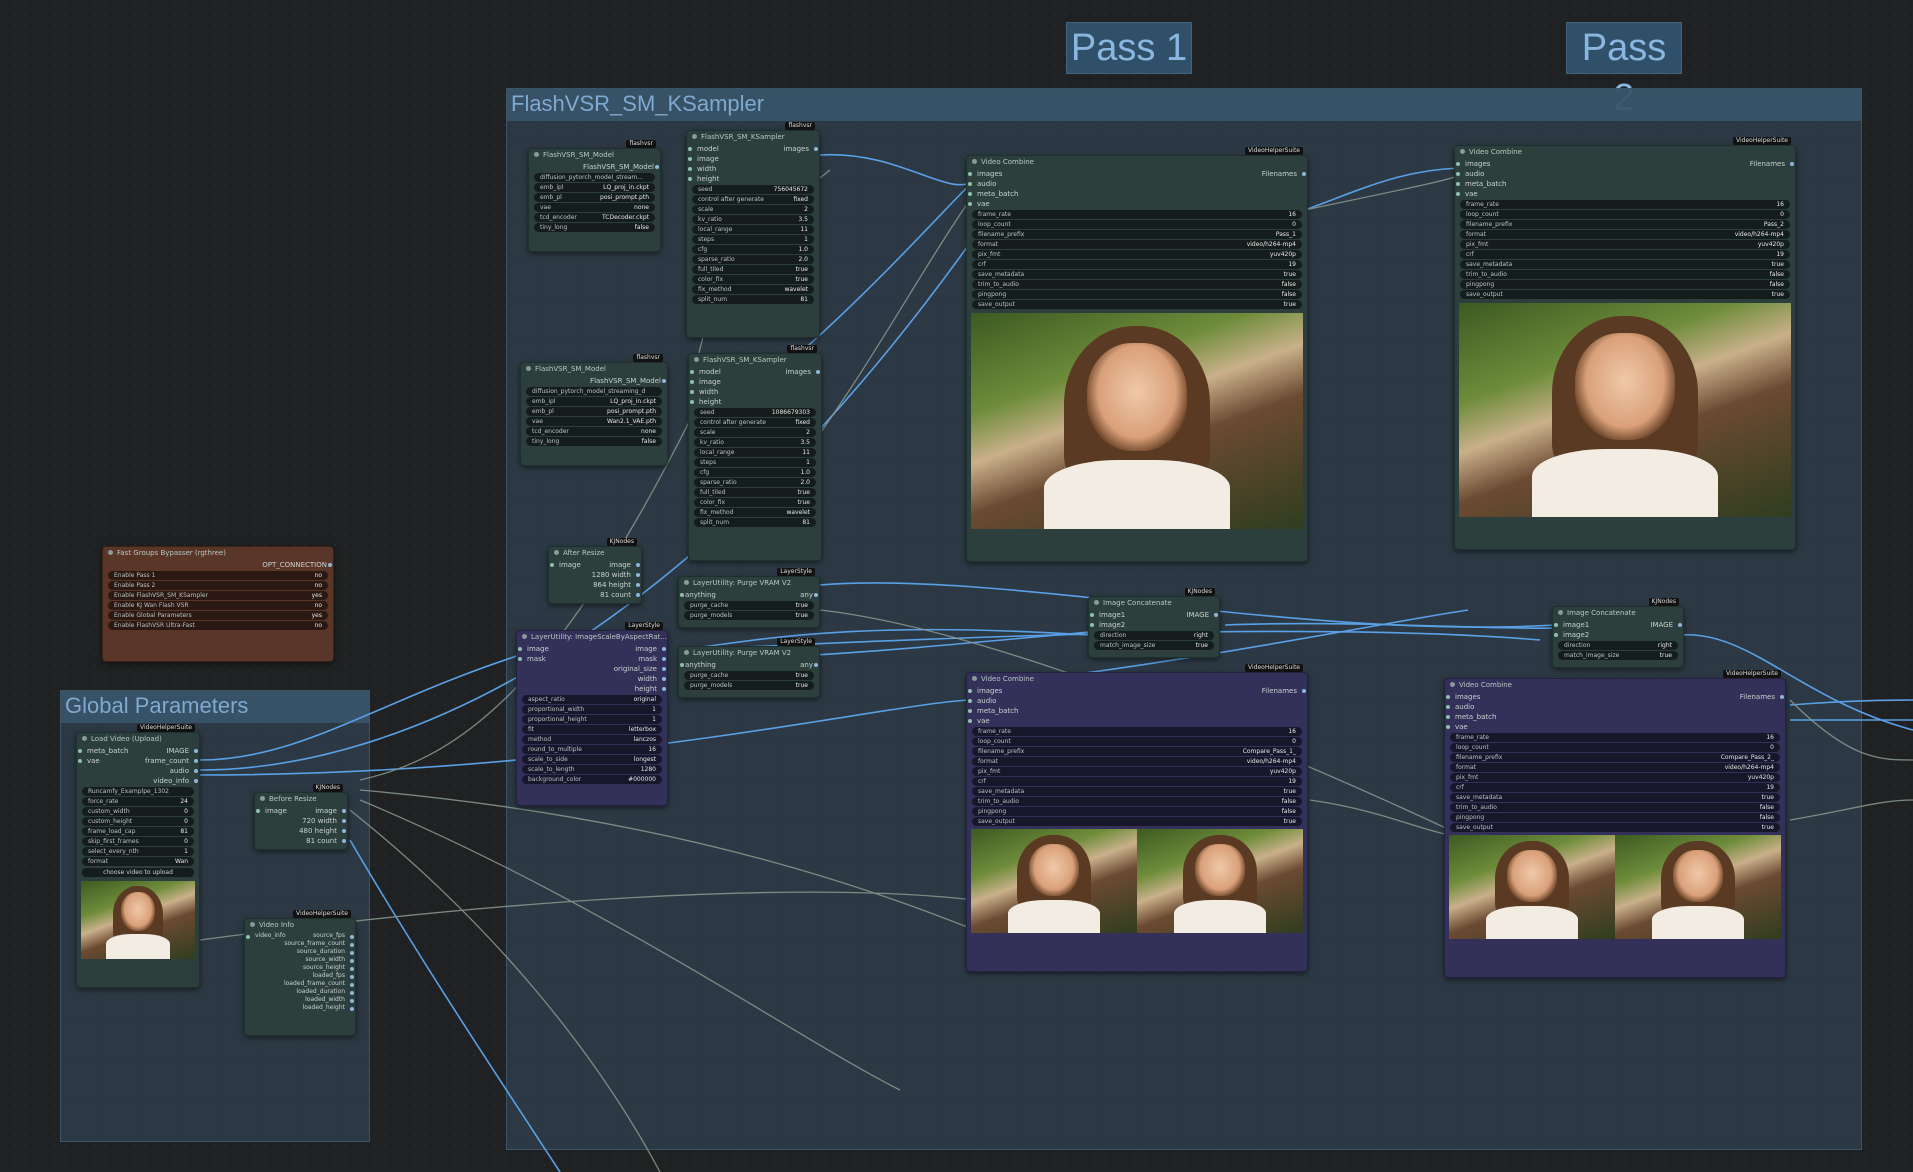  I want to click on node-widget: pingpong false, so click(1137, 811).